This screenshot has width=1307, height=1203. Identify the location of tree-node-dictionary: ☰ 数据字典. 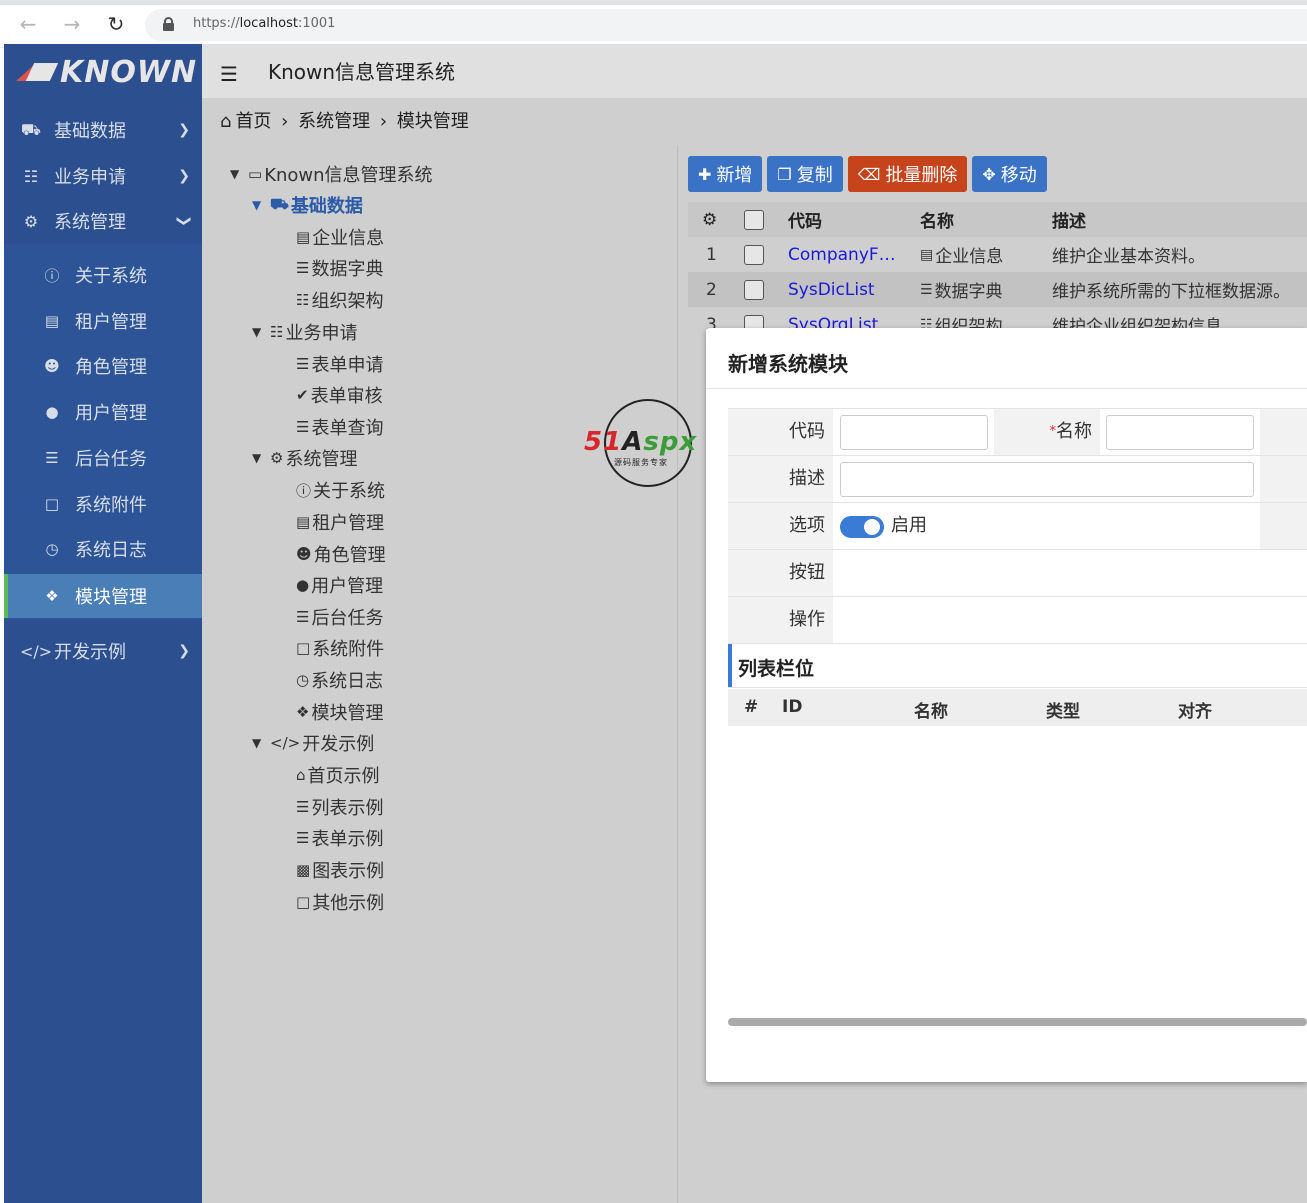
(339, 268).